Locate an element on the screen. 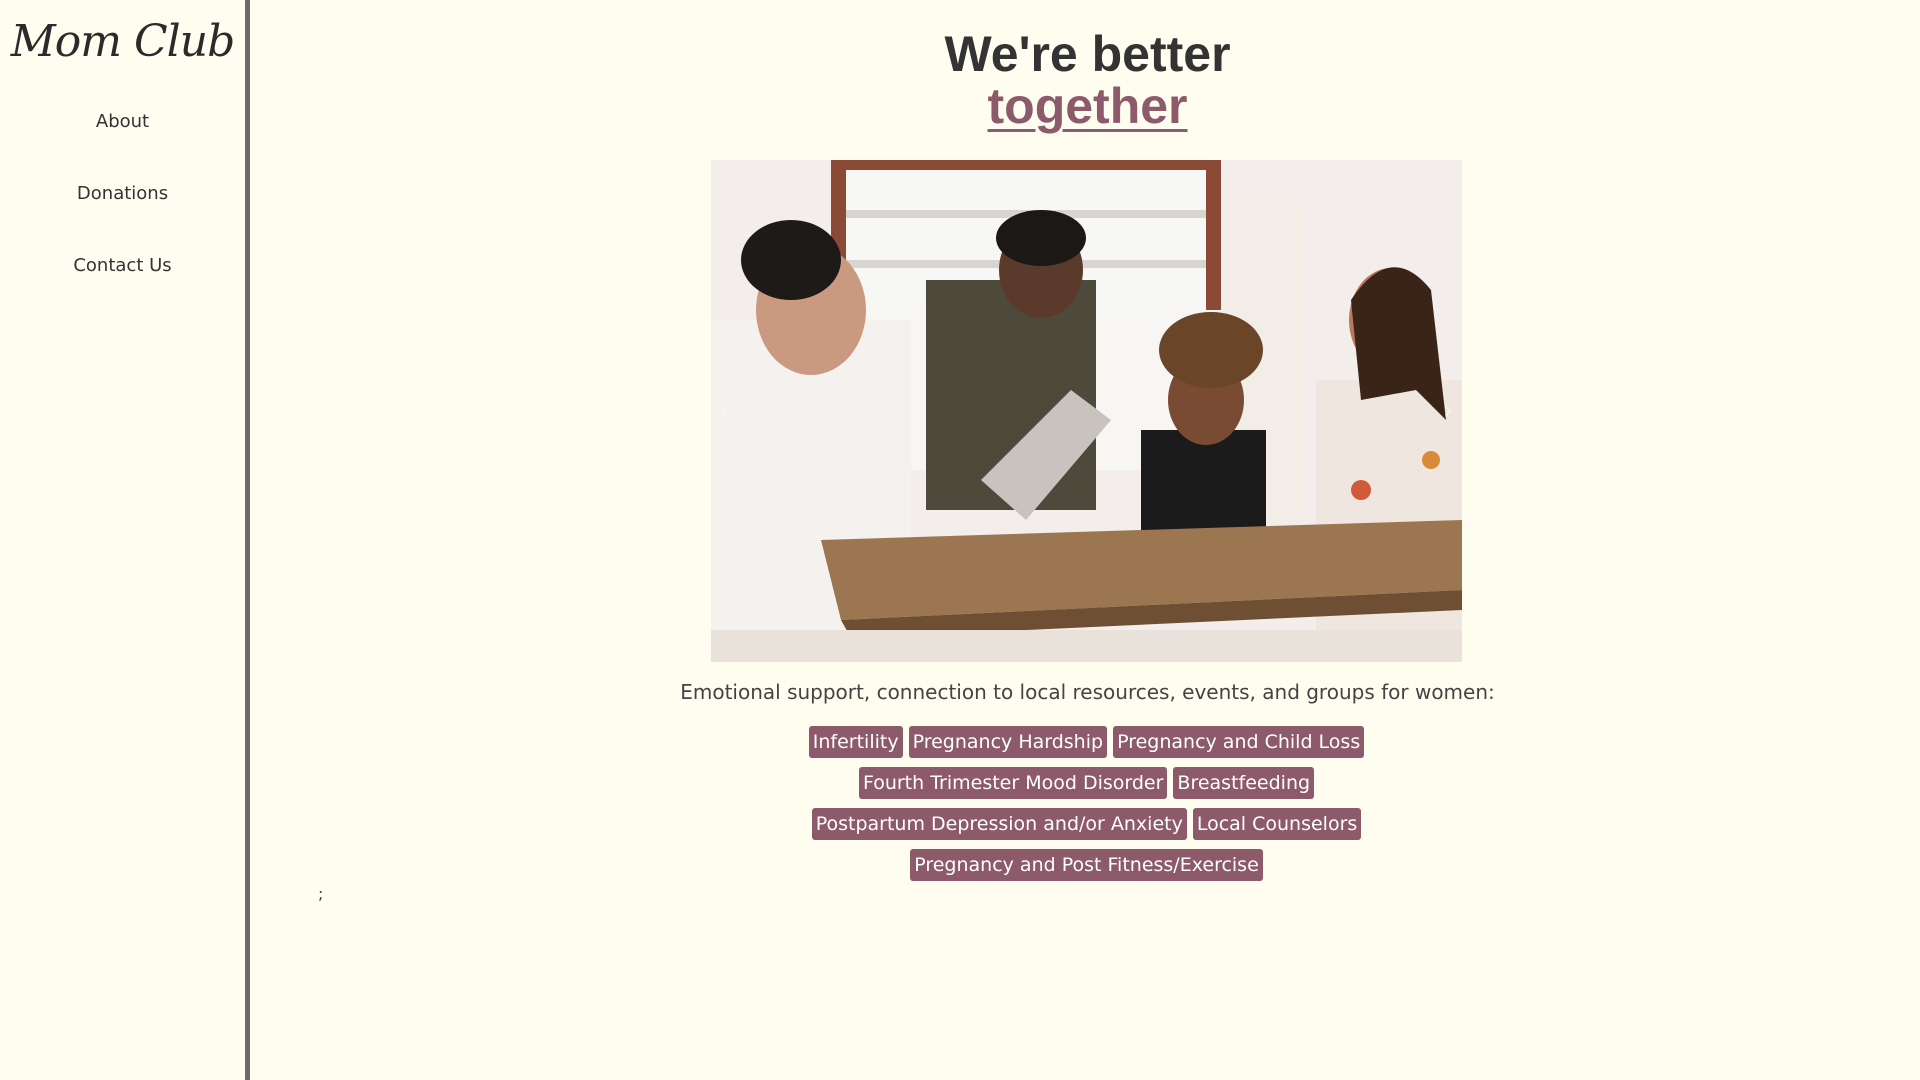 This screenshot has height=1080, width=1920. tag-pregnancy-hardship: Pregnancy Hardship is located at coordinates (1008, 742).